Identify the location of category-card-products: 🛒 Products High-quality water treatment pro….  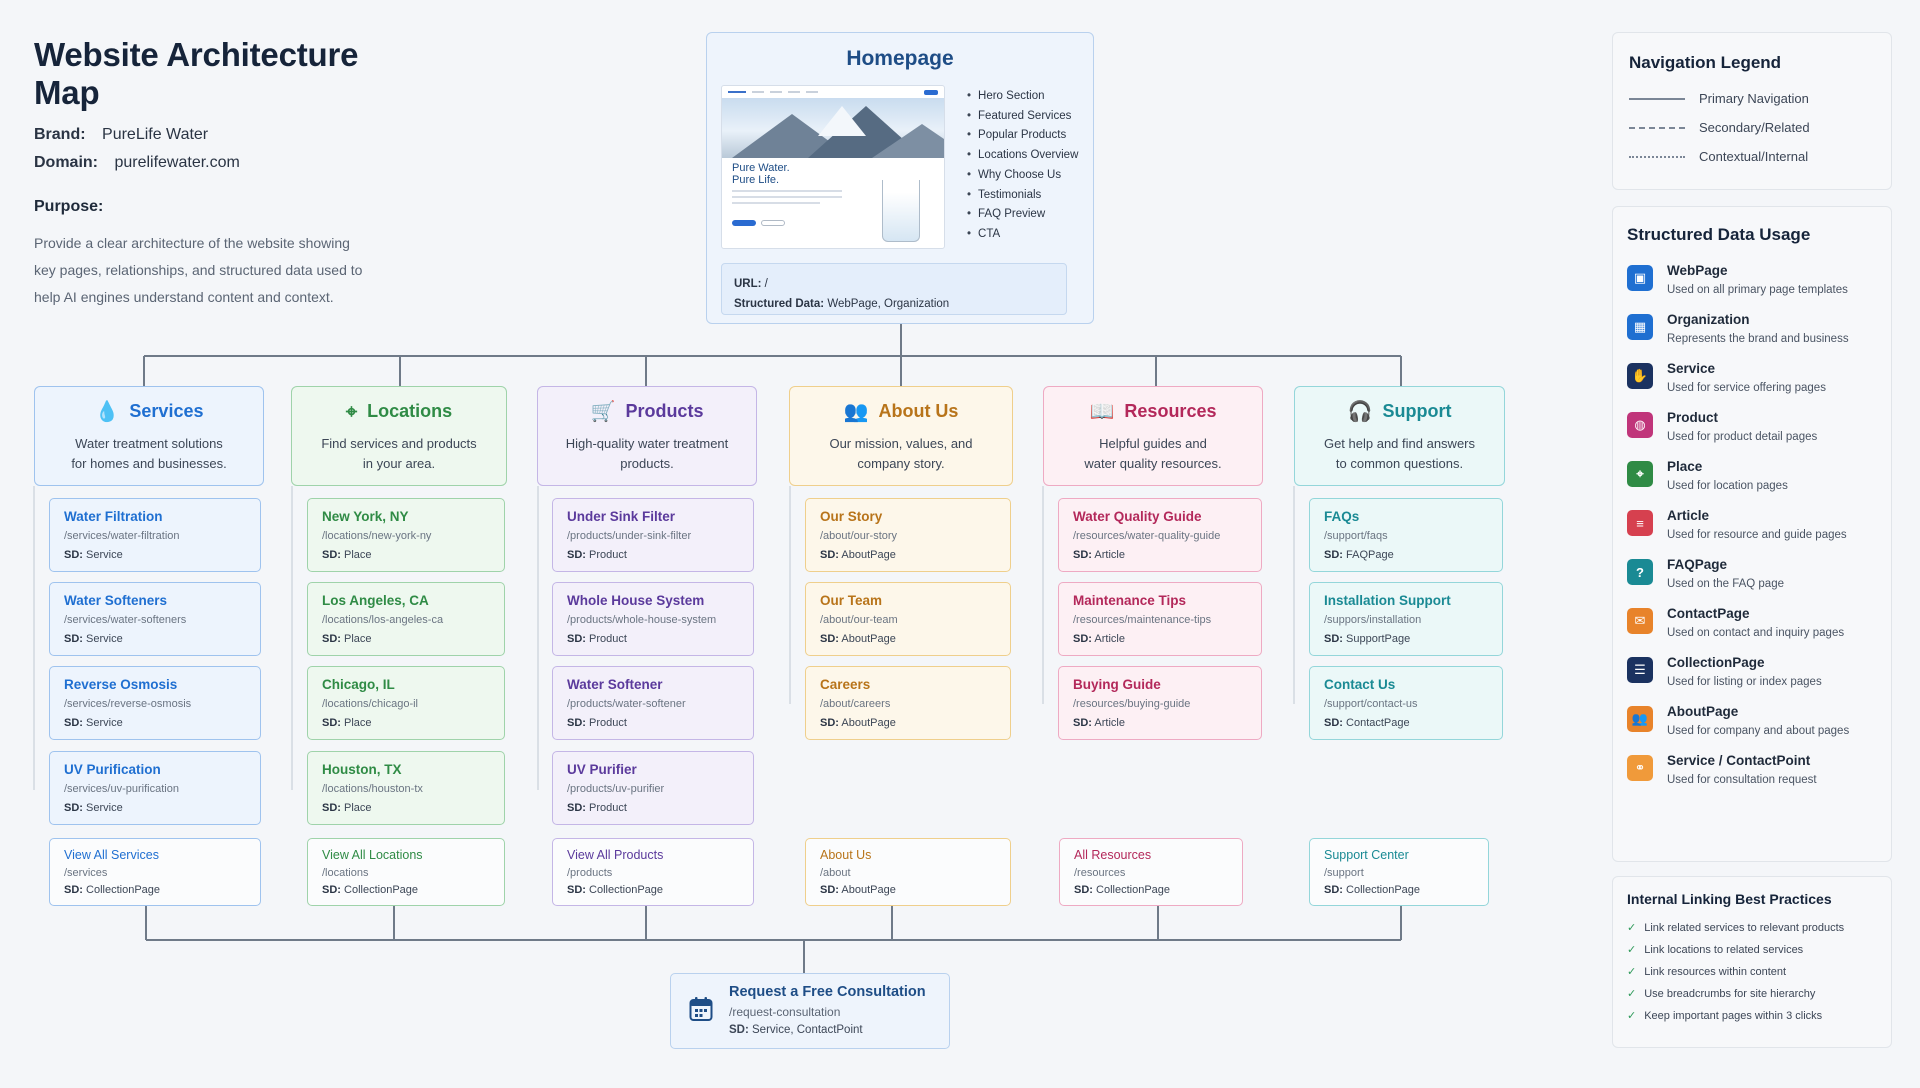
(647, 436).